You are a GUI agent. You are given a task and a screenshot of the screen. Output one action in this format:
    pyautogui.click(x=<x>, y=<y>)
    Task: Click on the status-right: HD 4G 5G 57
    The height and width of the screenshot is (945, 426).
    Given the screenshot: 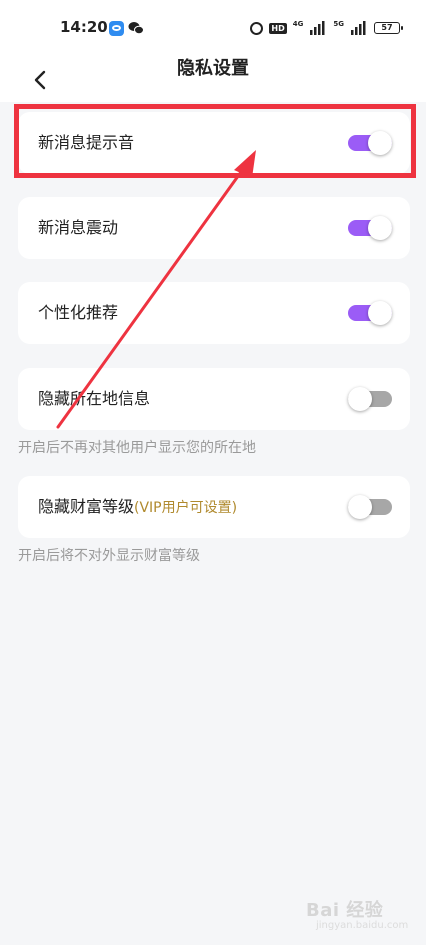 What is the action you would take?
    pyautogui.click(x=326, y=28)
    